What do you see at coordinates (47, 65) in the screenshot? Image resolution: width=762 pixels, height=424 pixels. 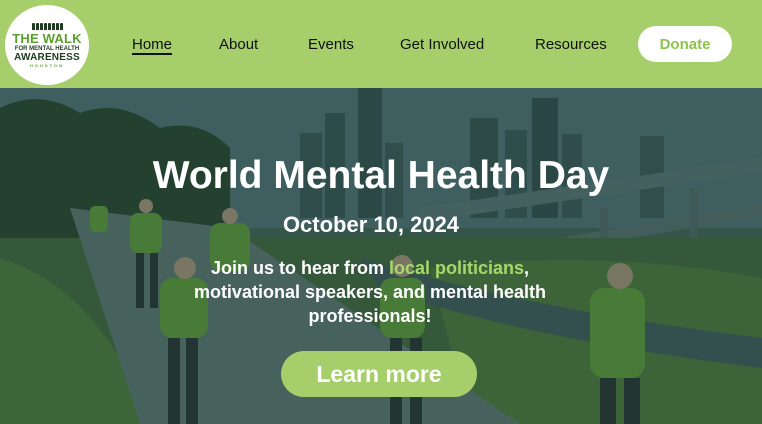 I see `logo-text-line4: HOUSTON` at bounding box center [47, 65].